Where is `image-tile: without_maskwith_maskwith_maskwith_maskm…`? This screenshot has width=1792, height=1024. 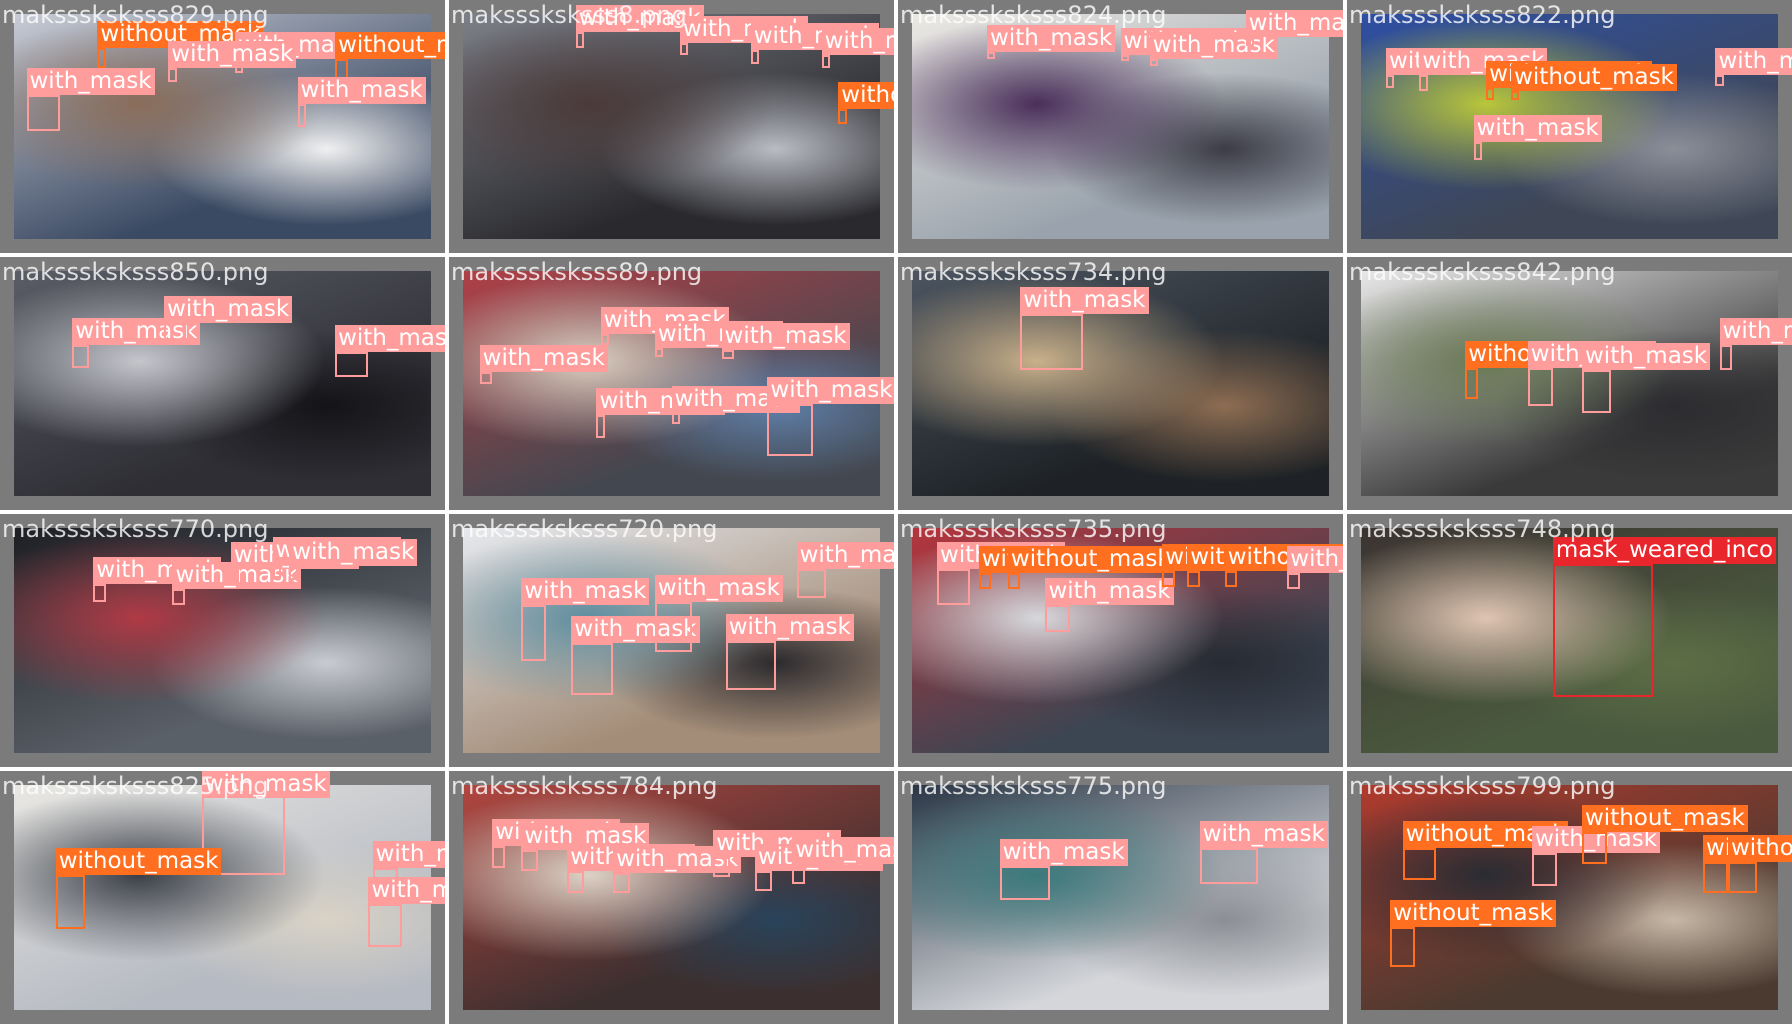
image-tile: without_maskwith_maskwith_maskwith_maskm… is located at coordinates (1569, 383).